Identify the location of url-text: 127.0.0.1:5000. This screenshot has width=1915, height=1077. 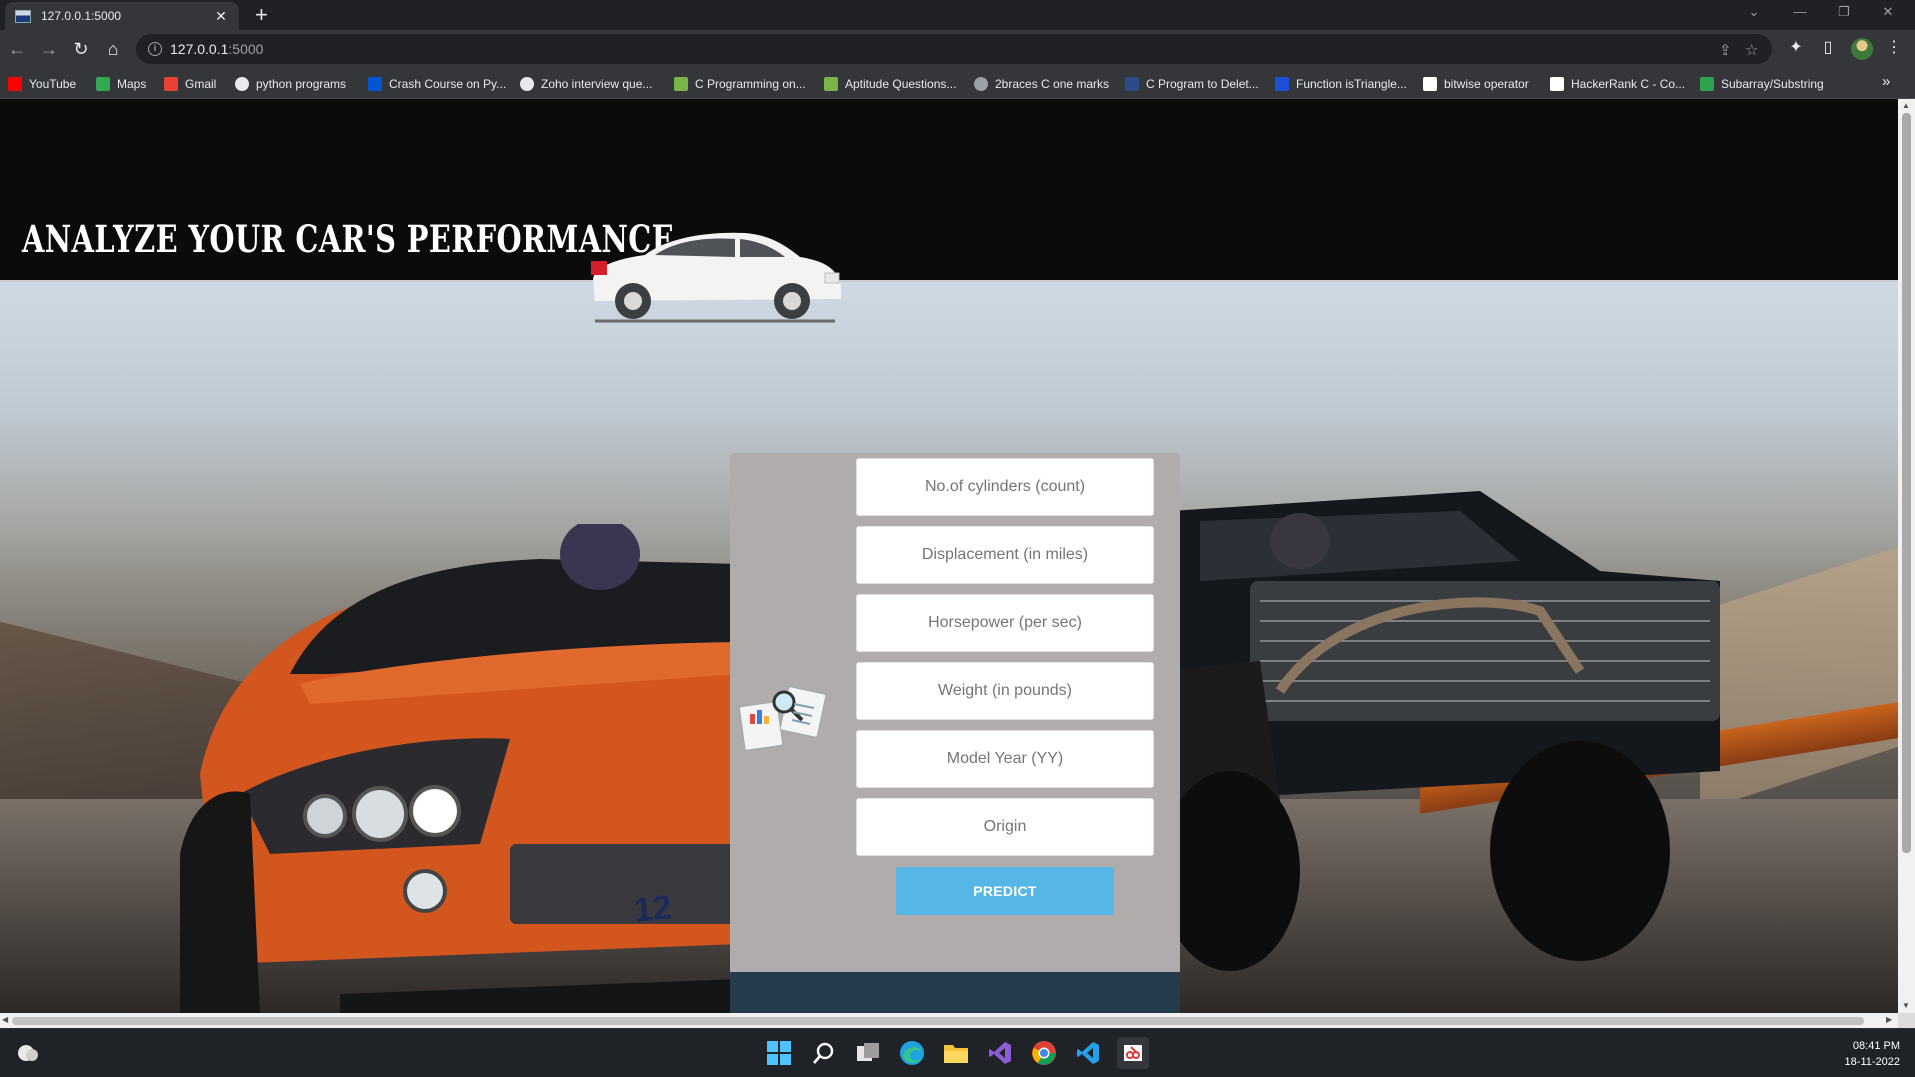
(216, 49).